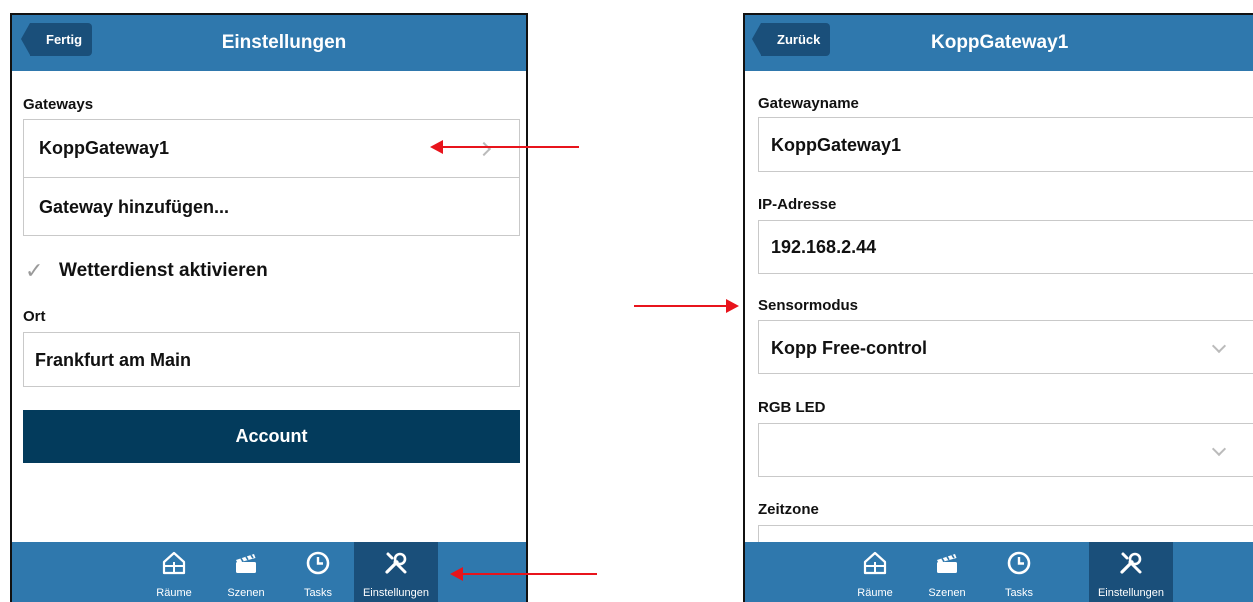  Describe the element at coordinates (271, 149) in the screenshot. I see `gateway-item-koppgateway1: KoppGateway1` at that location.